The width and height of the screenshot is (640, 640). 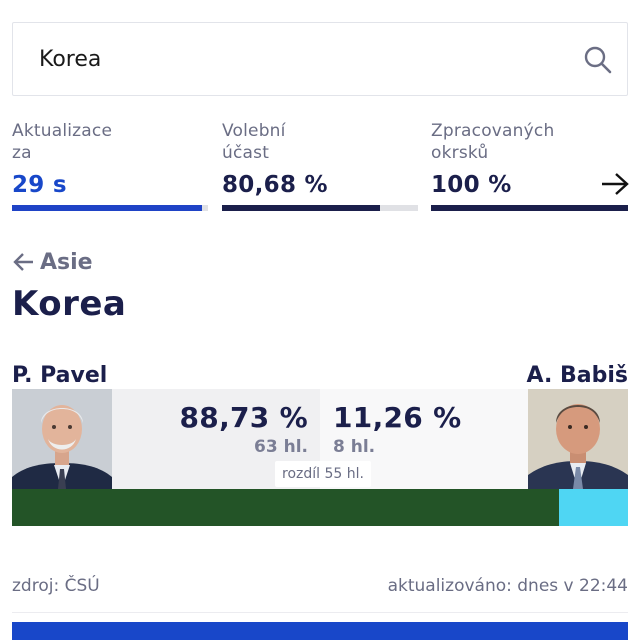 What do you see at coordinates (598, 60) in the screenshot?
I see `search-icon` at bounding box center [598, 60].